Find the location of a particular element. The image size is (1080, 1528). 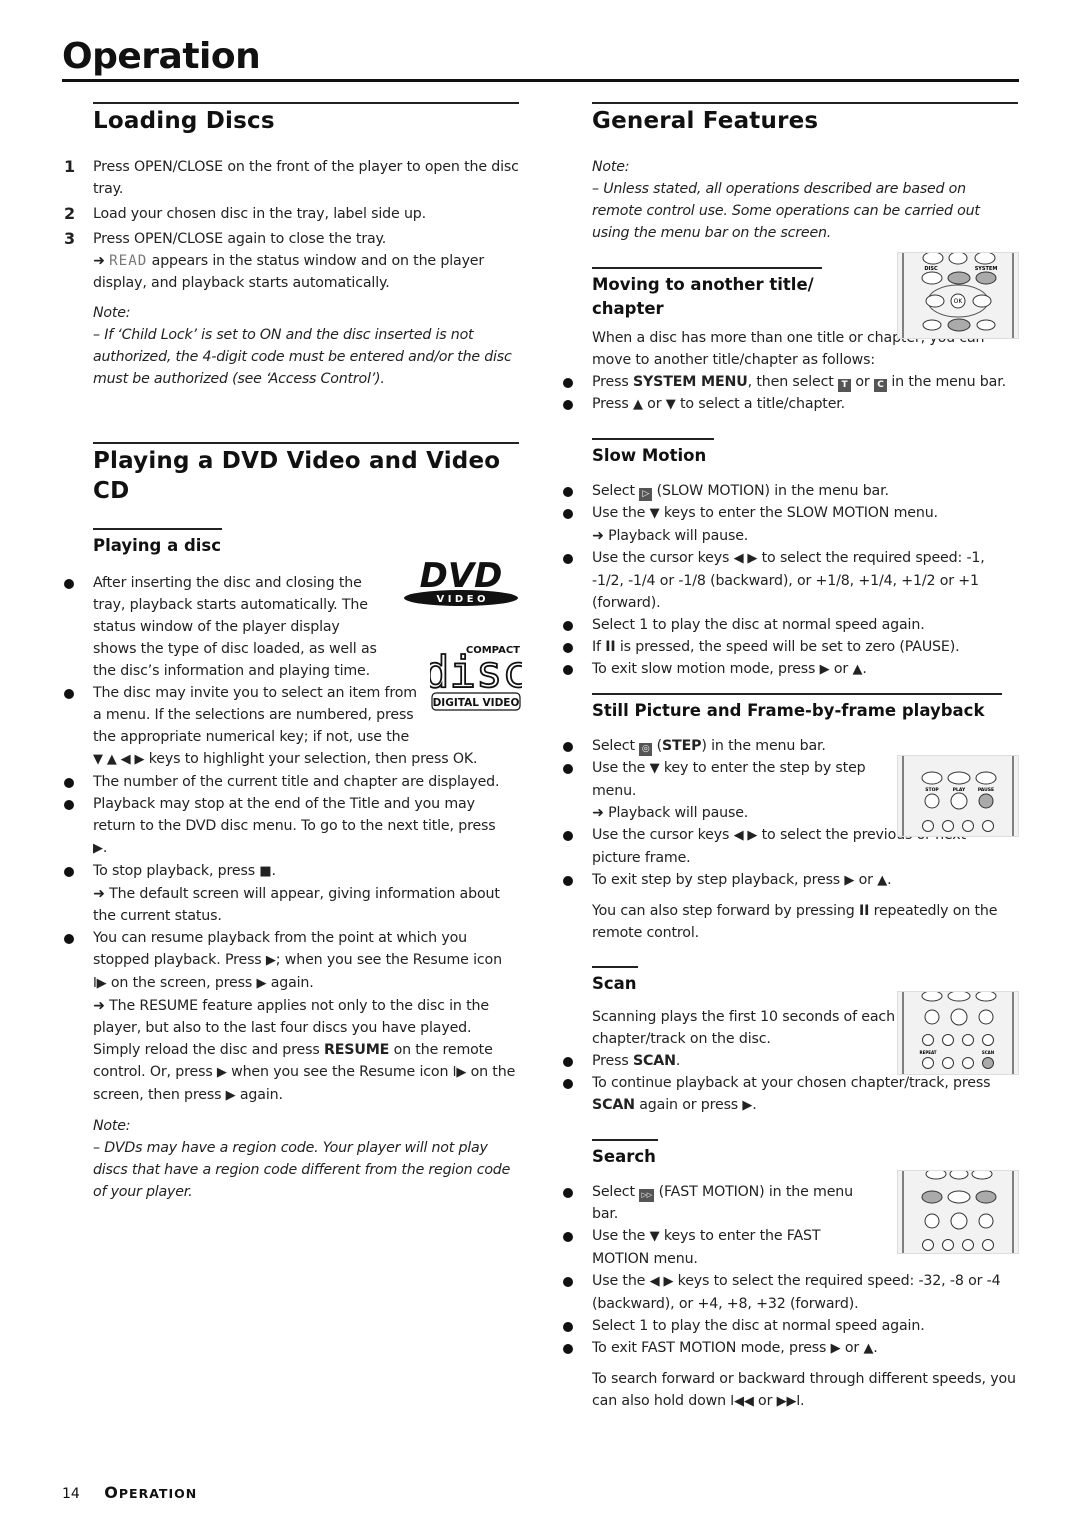

step-number: 1 is located at coordinates (69, 166).